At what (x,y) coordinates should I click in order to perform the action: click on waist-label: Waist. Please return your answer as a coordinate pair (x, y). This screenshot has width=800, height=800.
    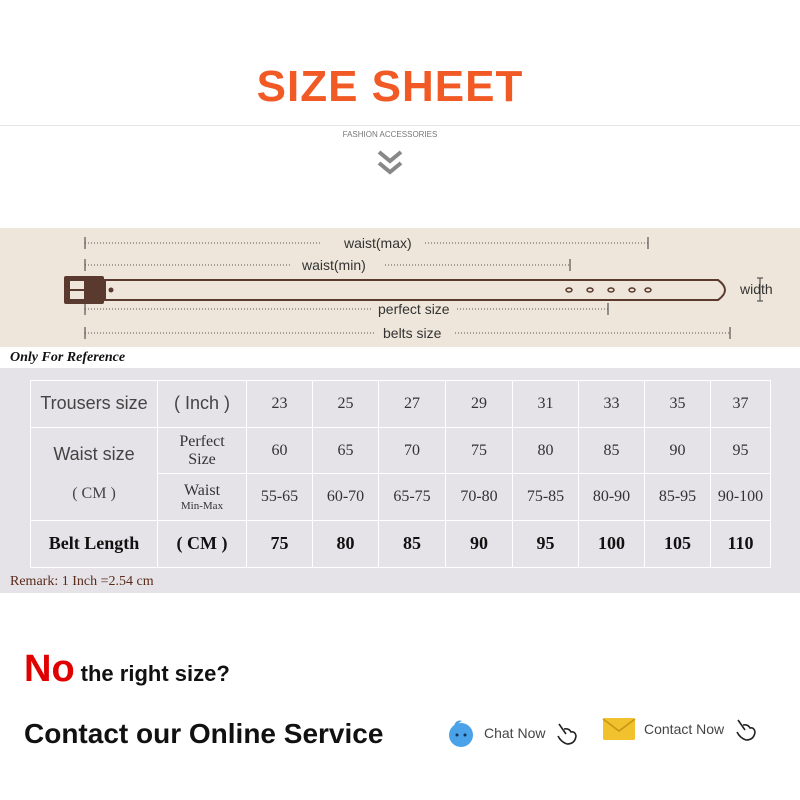
    Looking at the image, I should click on (202, 491).